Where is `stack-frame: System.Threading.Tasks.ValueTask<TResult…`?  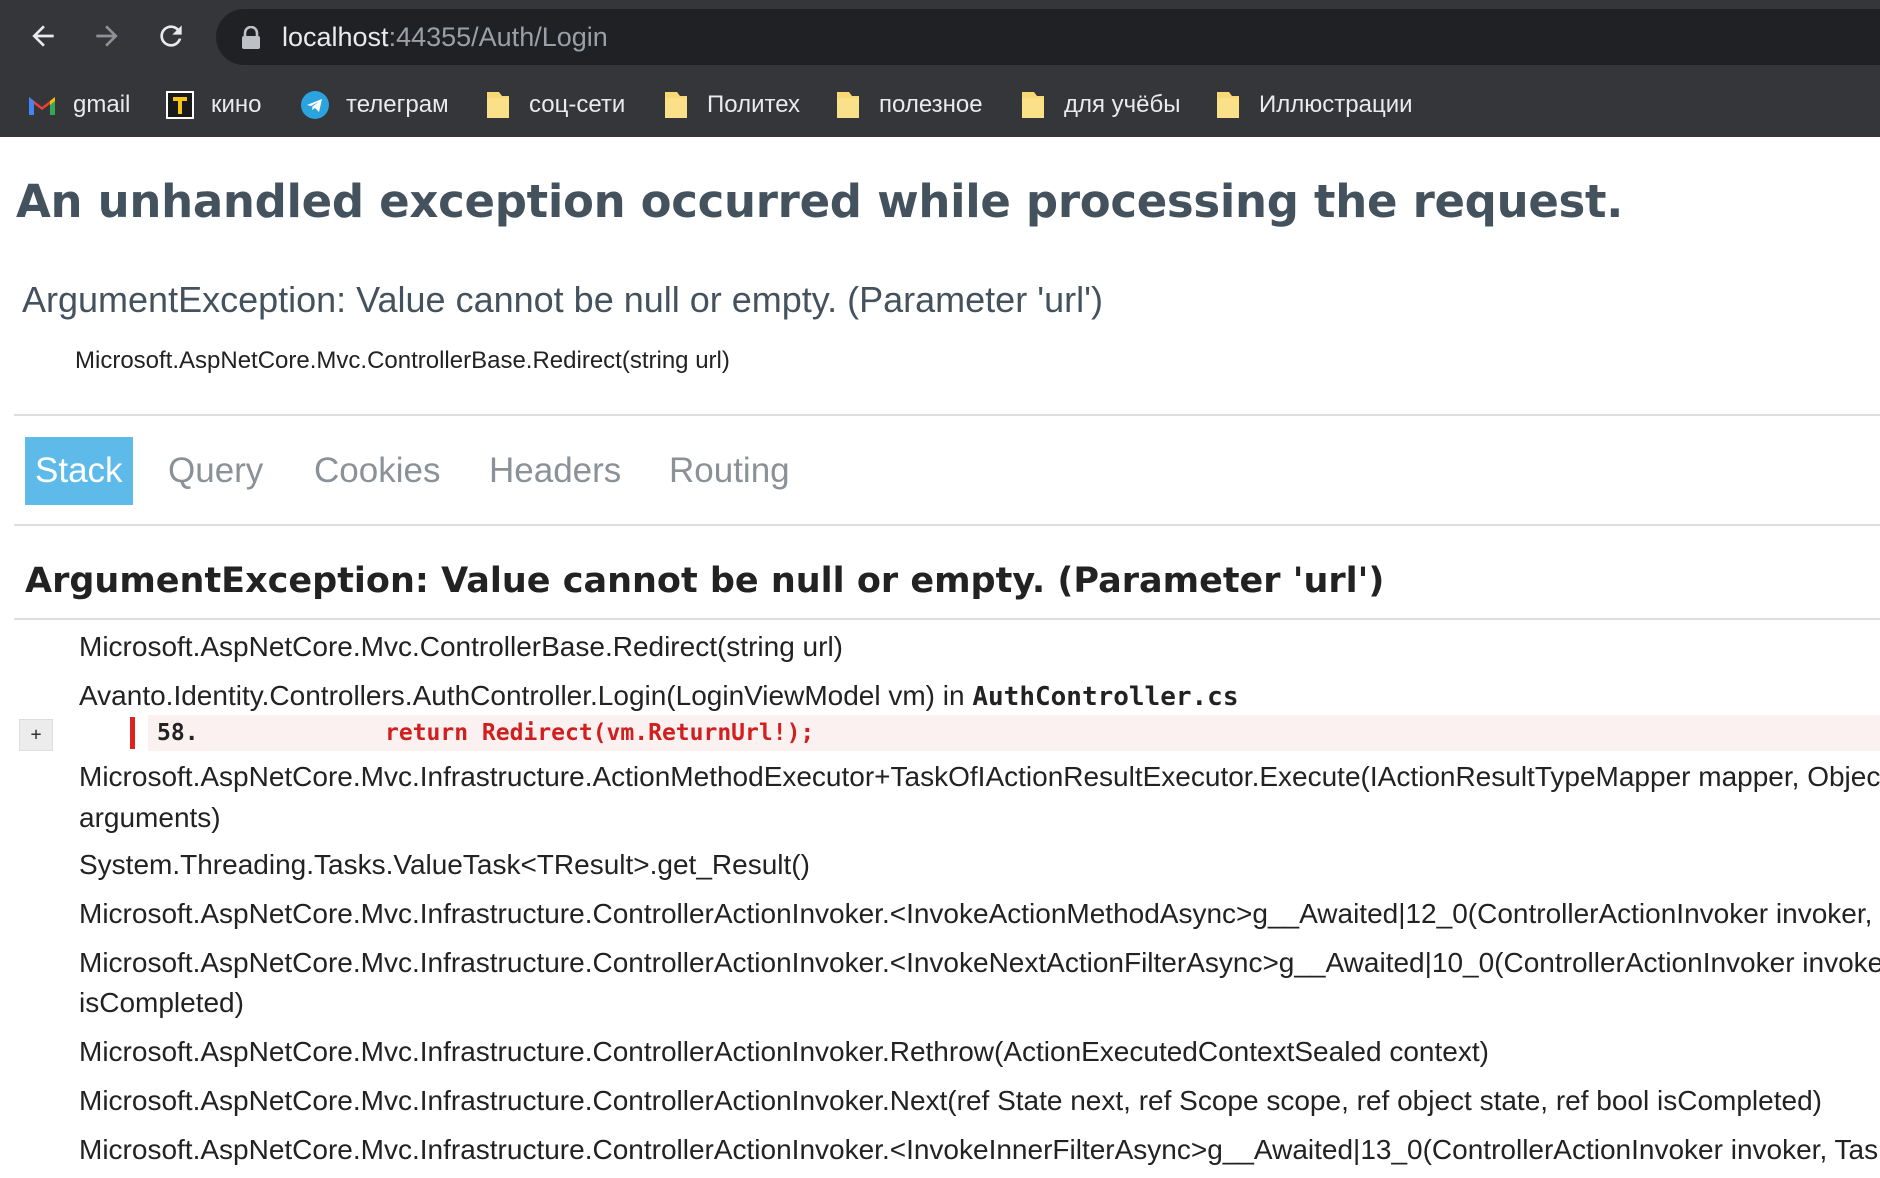
stack-frame: System.Threading.Tasks.ValueTask<TResult… is located at coordinates (444, 865).